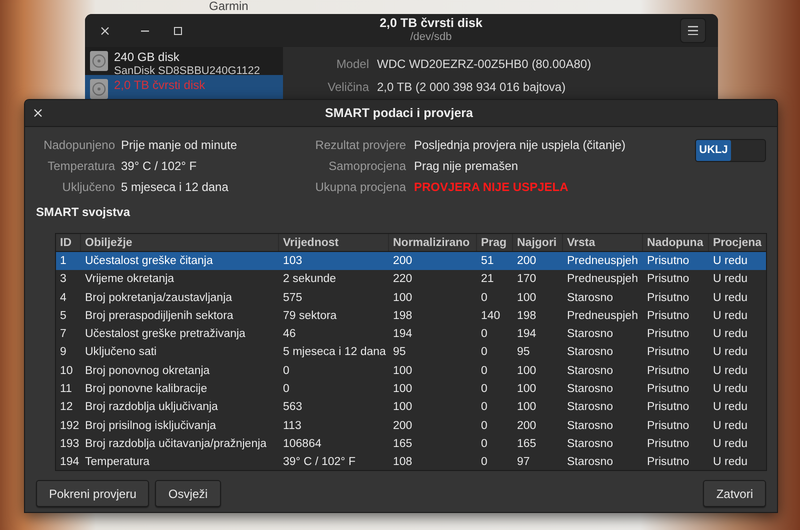 This screenshot has height=530, width=800. I want to click on table-cell-text: 39° C / 102° F, so click(319, 462).